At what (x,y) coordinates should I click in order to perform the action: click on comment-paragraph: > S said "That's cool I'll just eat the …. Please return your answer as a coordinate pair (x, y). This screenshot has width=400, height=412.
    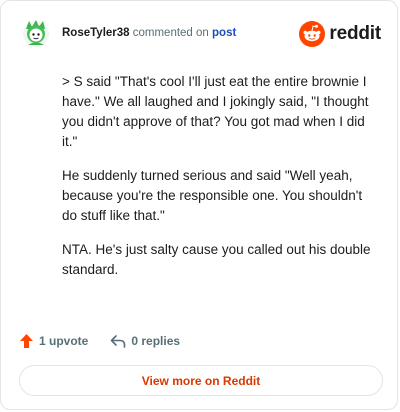
    Looking at the image, I should click on (215, 111).